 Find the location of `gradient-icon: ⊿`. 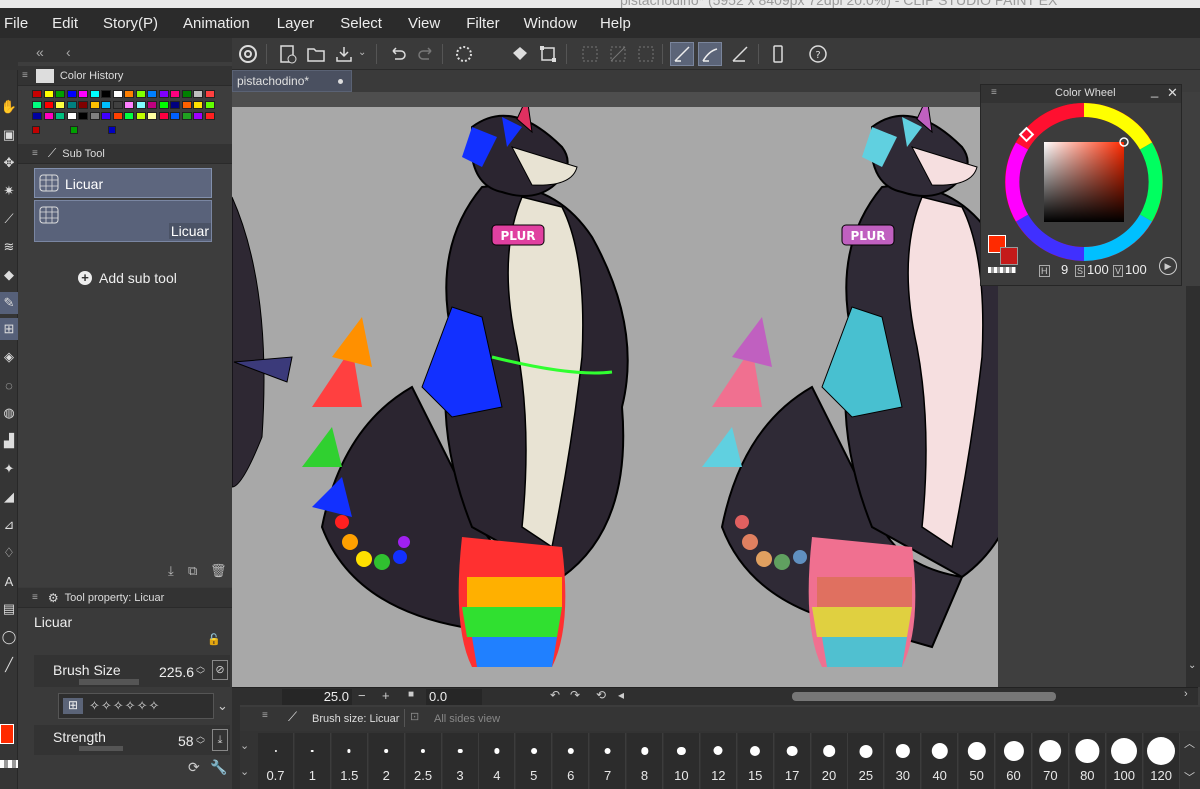

gradient-icon: ⊿ is located at coordinates (9, 525).